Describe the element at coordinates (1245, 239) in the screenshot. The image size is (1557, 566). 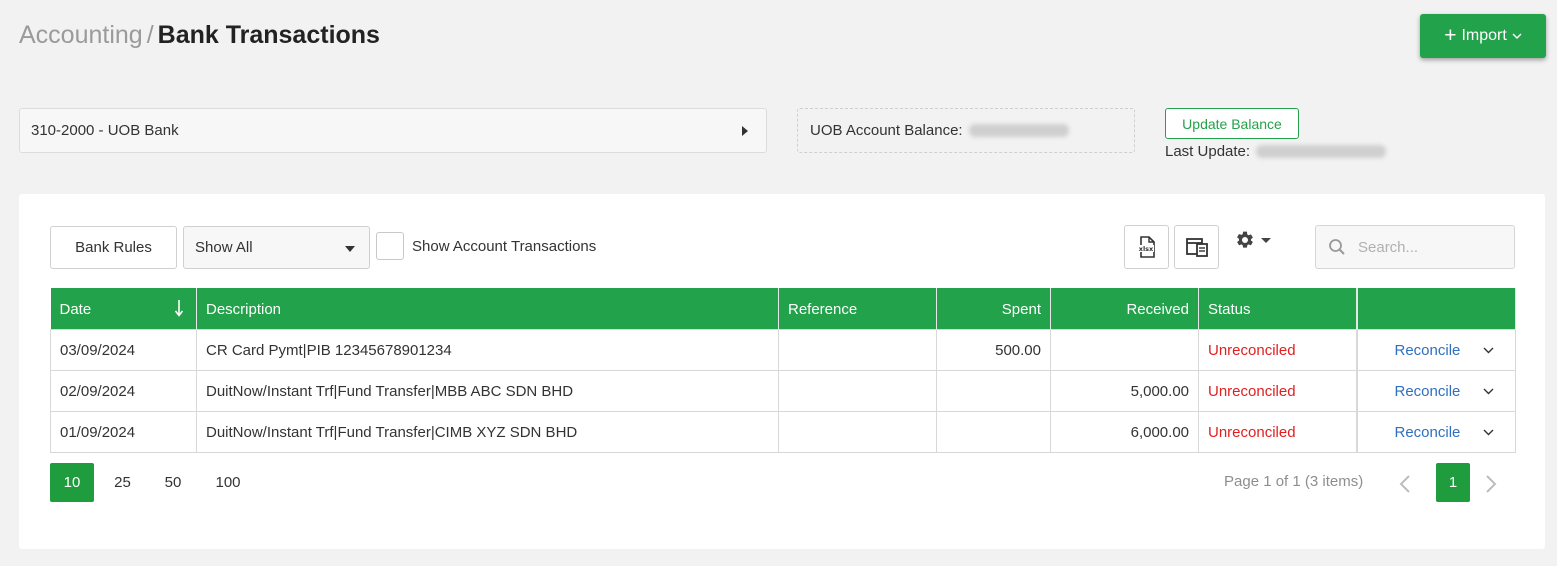
I see `gear-icon` at that location.